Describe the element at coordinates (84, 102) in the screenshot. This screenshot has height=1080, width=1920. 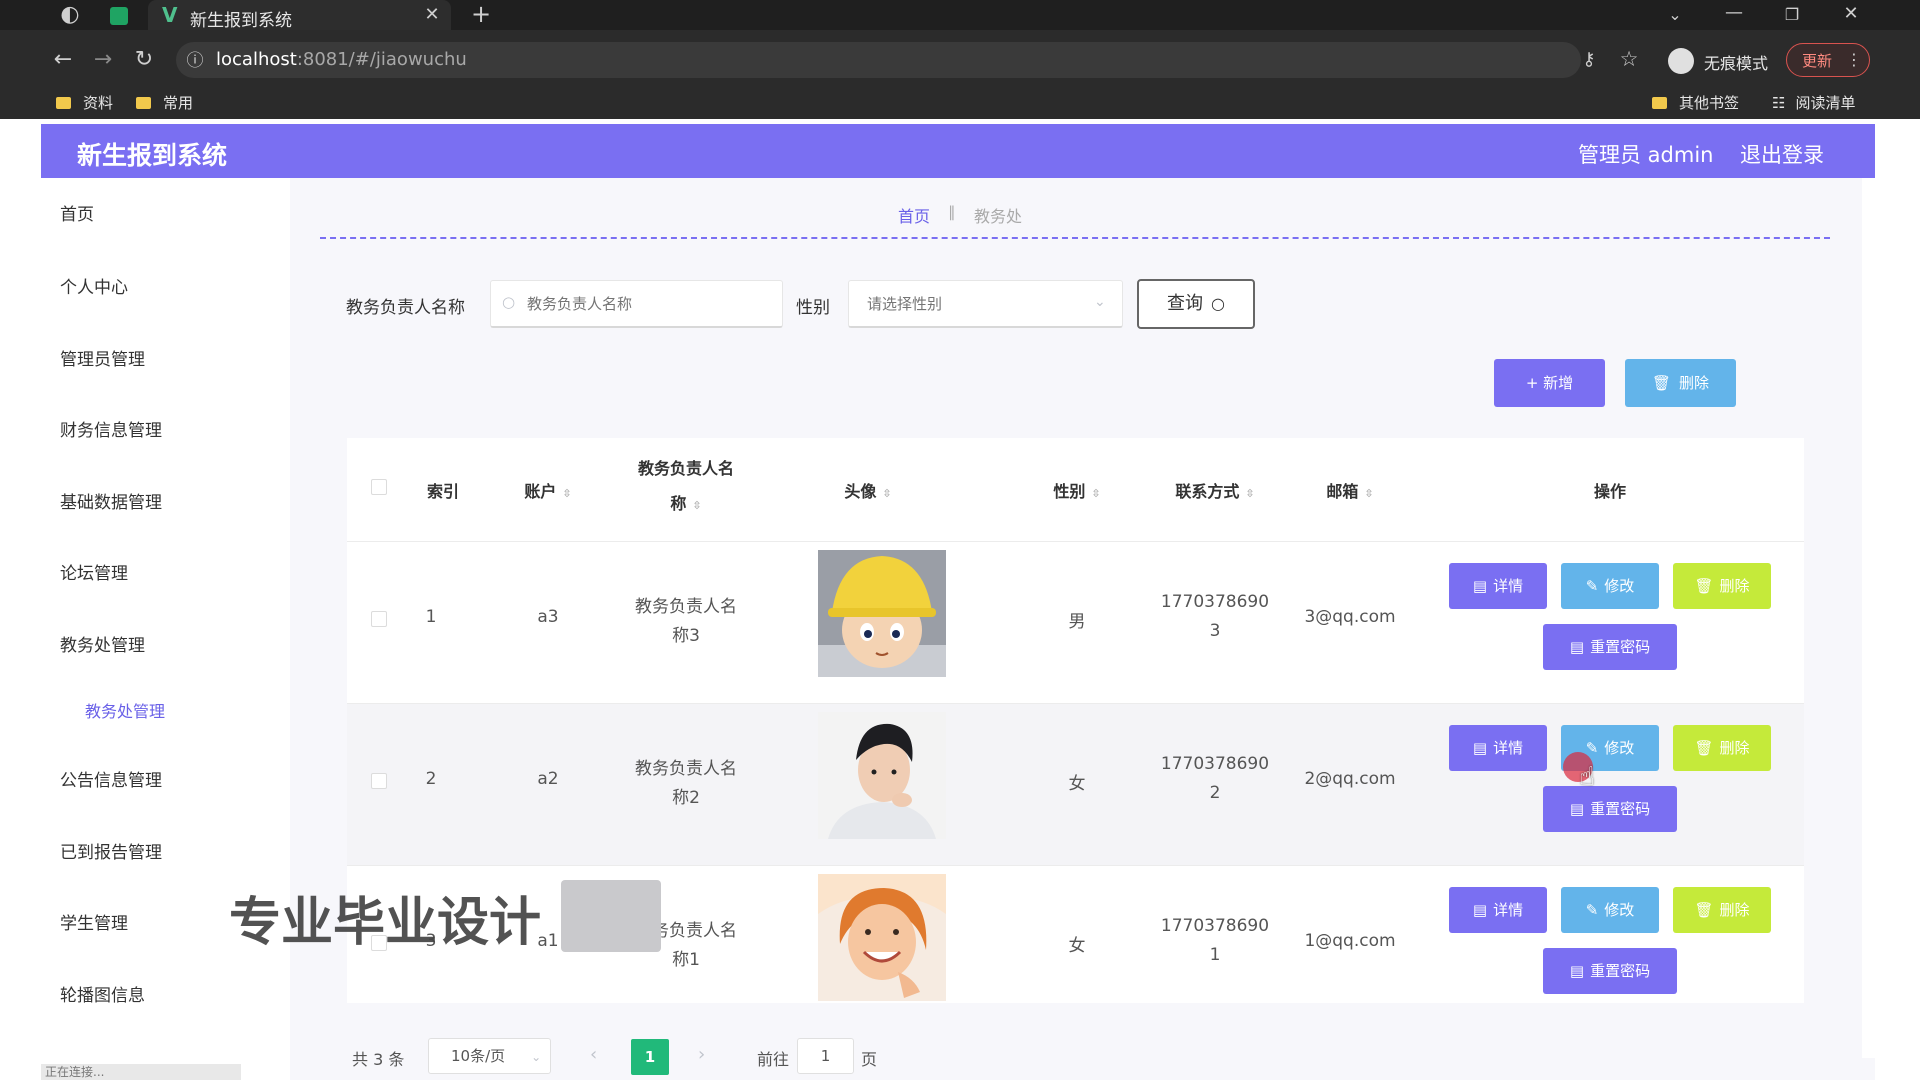
I see `bookmark-folder-1: 资料` at that location.